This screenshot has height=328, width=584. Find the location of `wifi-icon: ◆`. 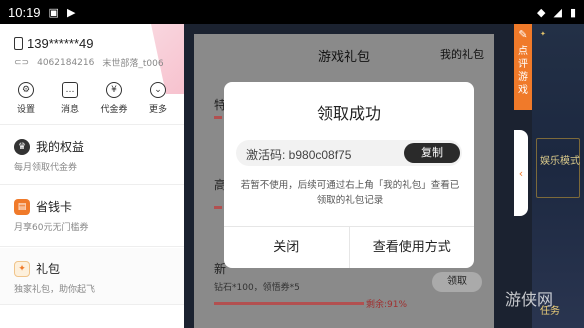

wifi-icon: ◆ is located at coordinates (541, 12).